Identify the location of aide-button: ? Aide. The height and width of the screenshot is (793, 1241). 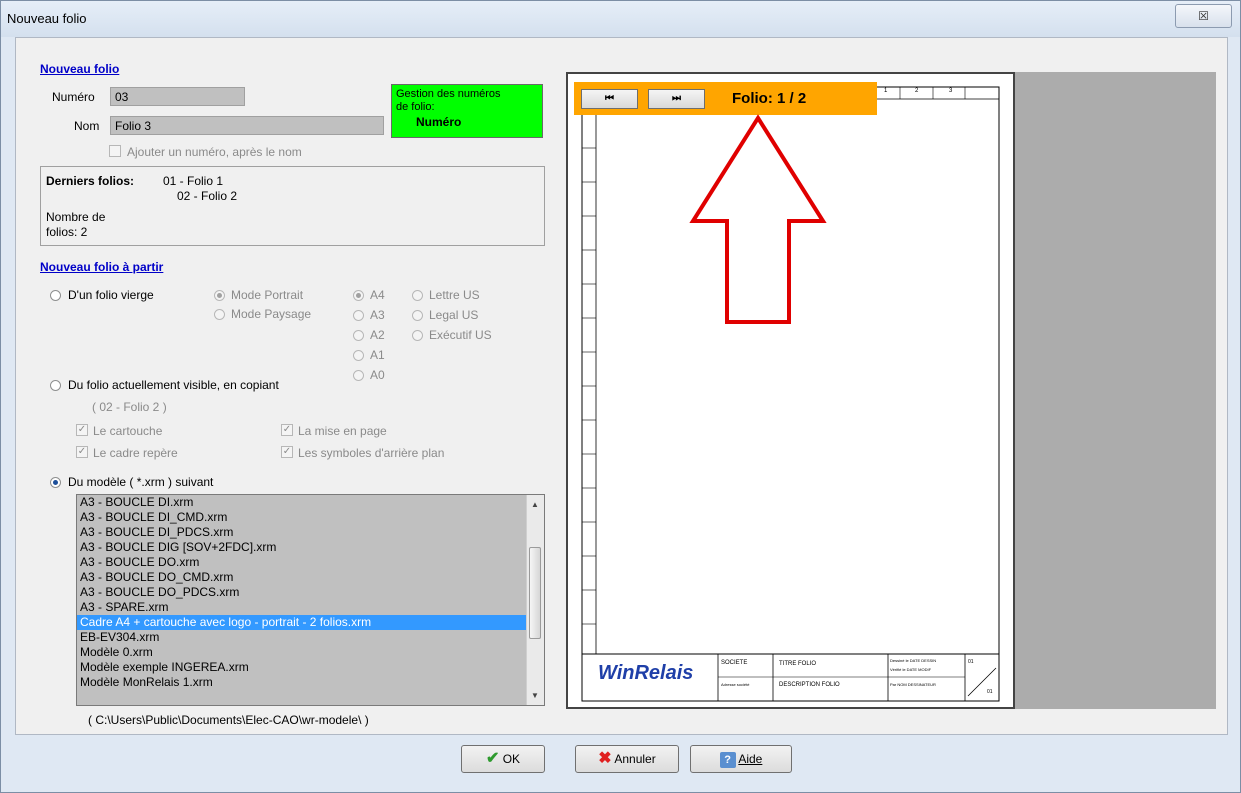
(741, 759).